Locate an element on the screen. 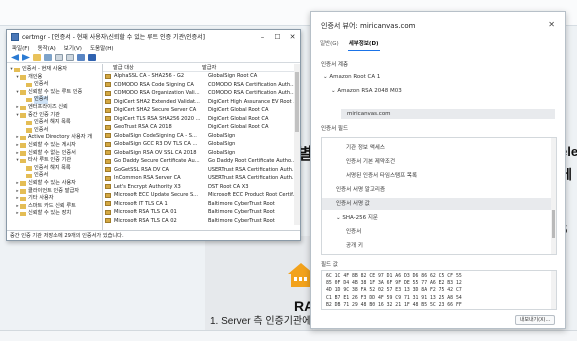  tree-item: ▾ 인증서 - 현재 사용자 is located at coordinates (54, 70).